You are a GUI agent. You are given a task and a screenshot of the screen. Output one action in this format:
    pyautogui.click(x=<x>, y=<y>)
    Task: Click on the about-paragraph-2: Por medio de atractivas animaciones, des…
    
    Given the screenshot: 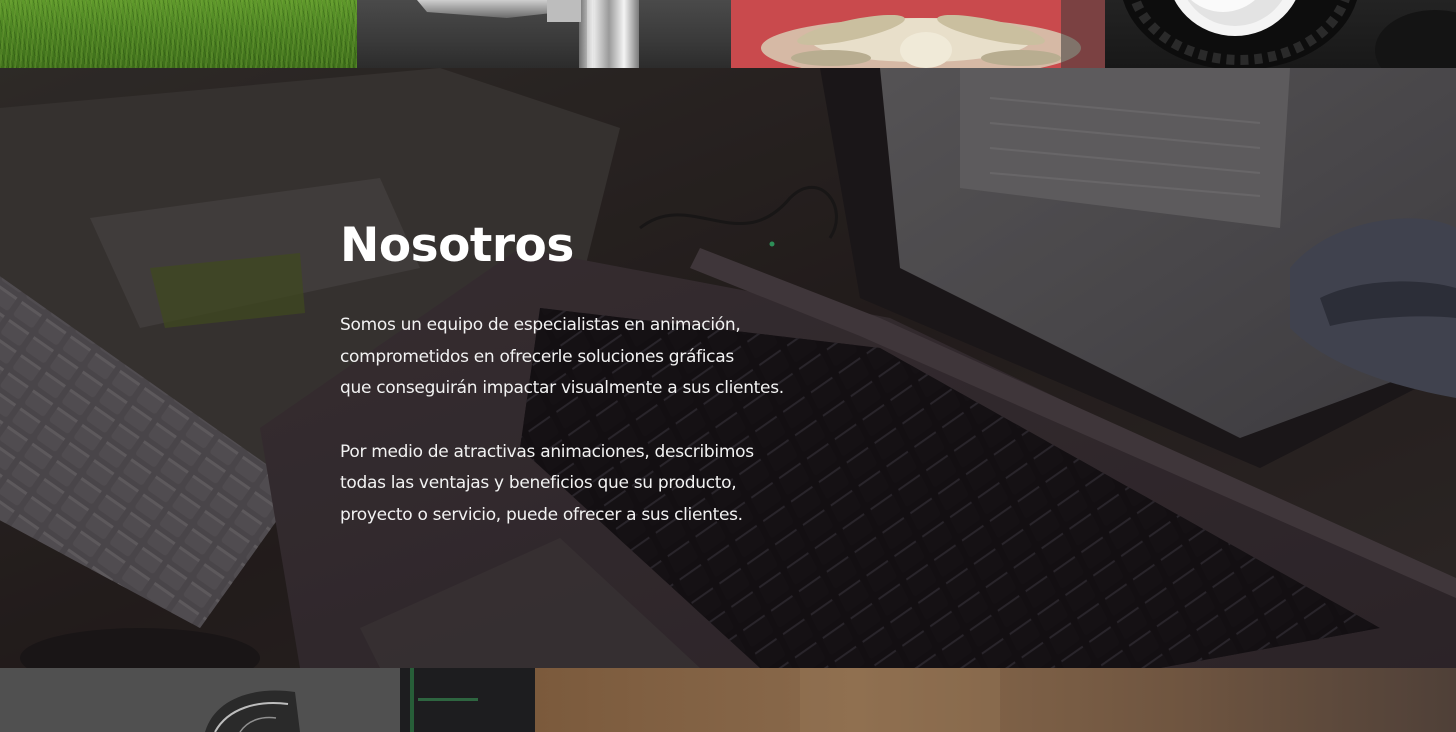 What is the action you would take?
    pyautogui.click(x=620, y=484)
    